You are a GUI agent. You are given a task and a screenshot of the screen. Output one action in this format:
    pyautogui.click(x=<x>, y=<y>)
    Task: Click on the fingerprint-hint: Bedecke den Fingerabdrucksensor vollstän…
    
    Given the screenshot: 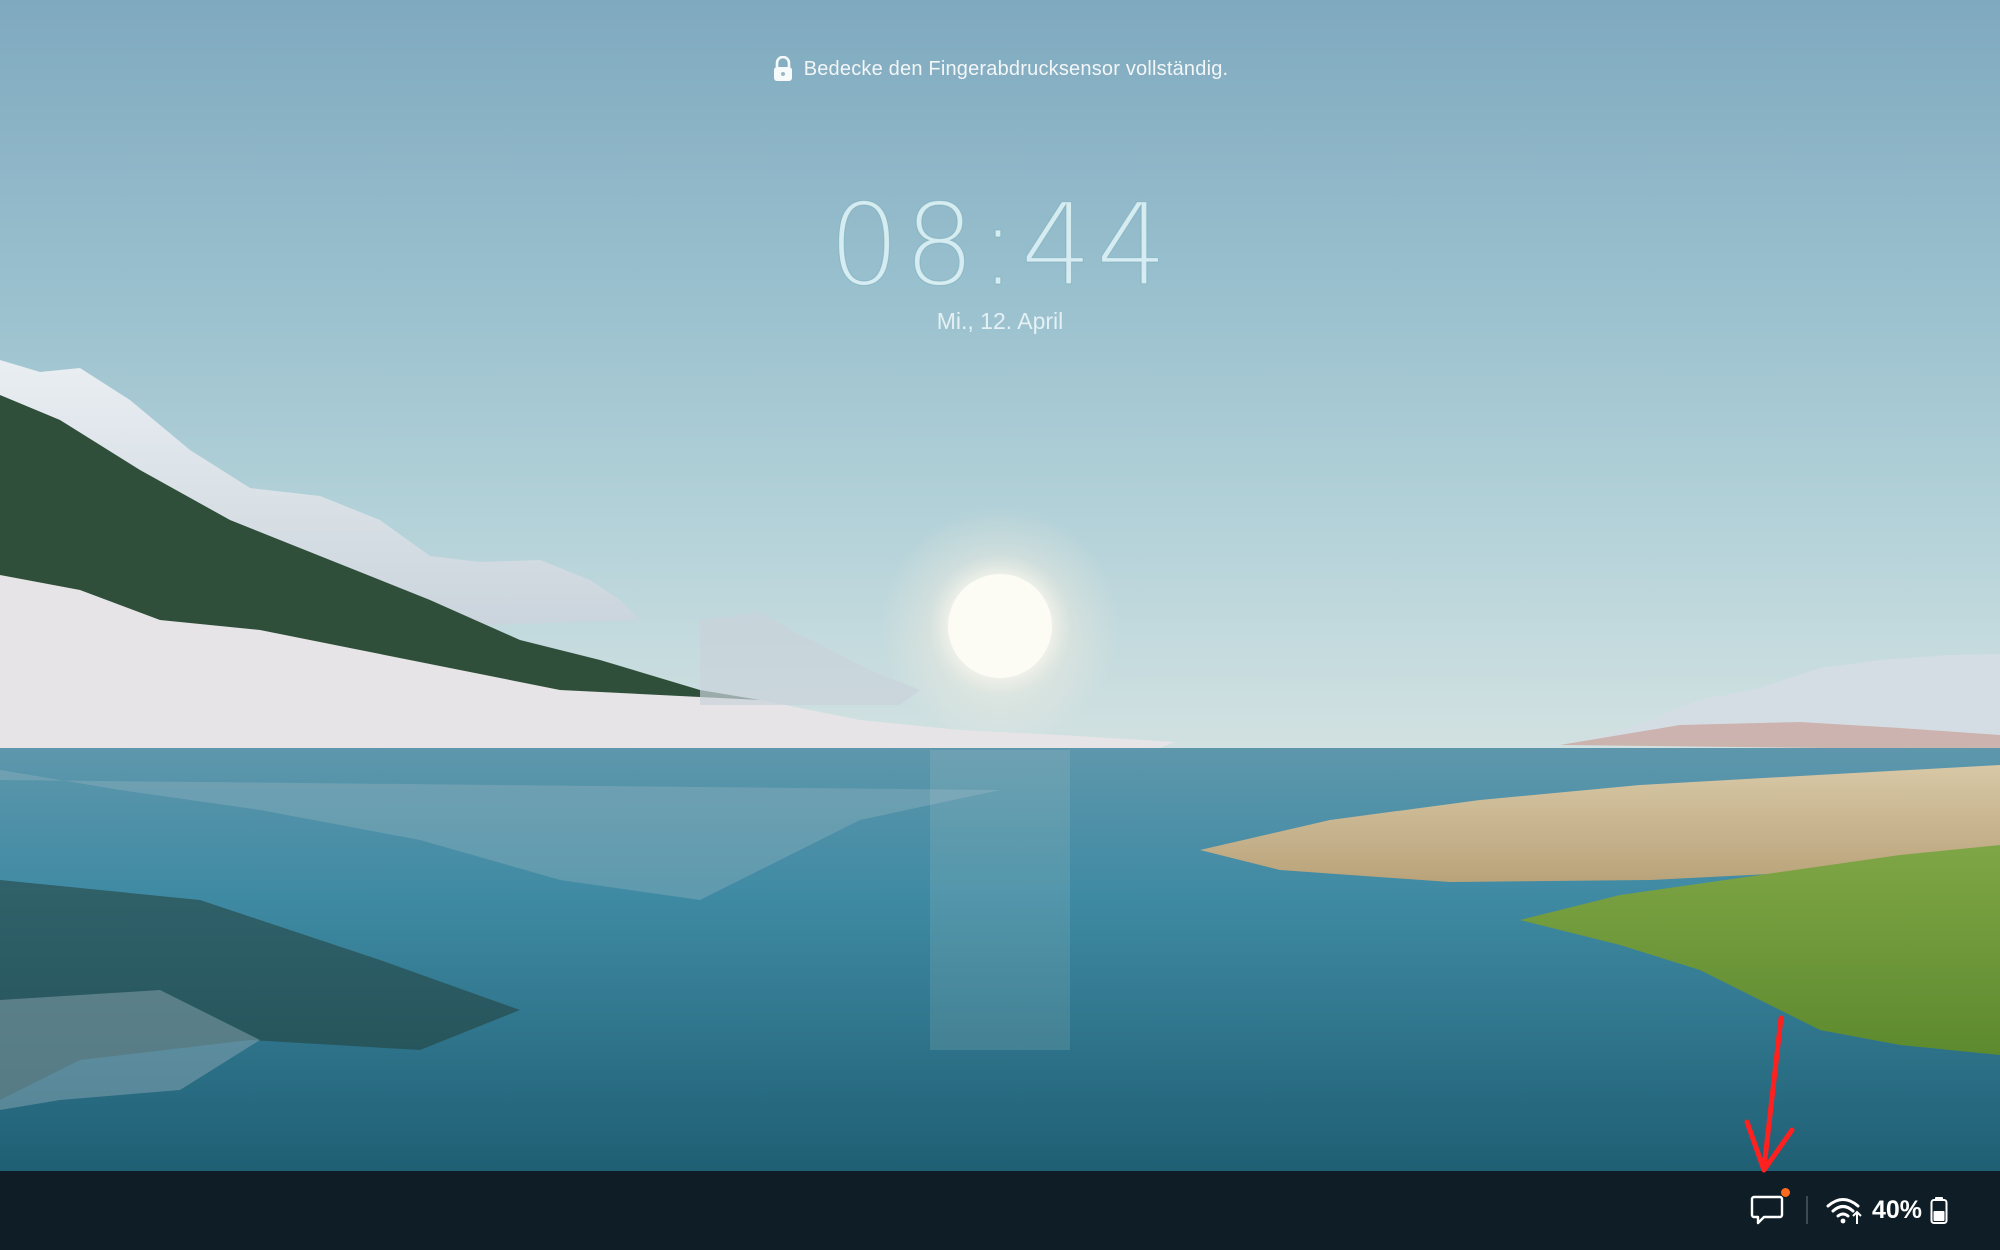 What is the action you would take?
    pyautogui.click(x=1000, y=68)
    